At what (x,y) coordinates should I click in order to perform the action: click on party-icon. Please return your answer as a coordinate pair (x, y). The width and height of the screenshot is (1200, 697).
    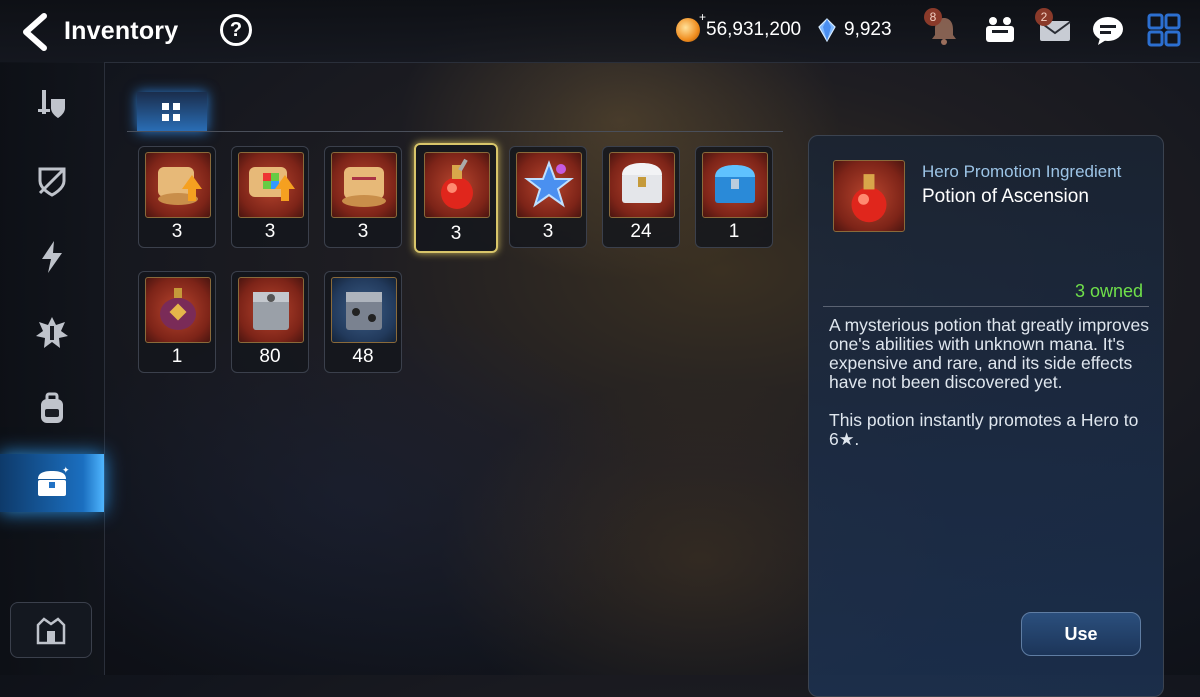
    Looking at the image, I should click on (1000, 29).